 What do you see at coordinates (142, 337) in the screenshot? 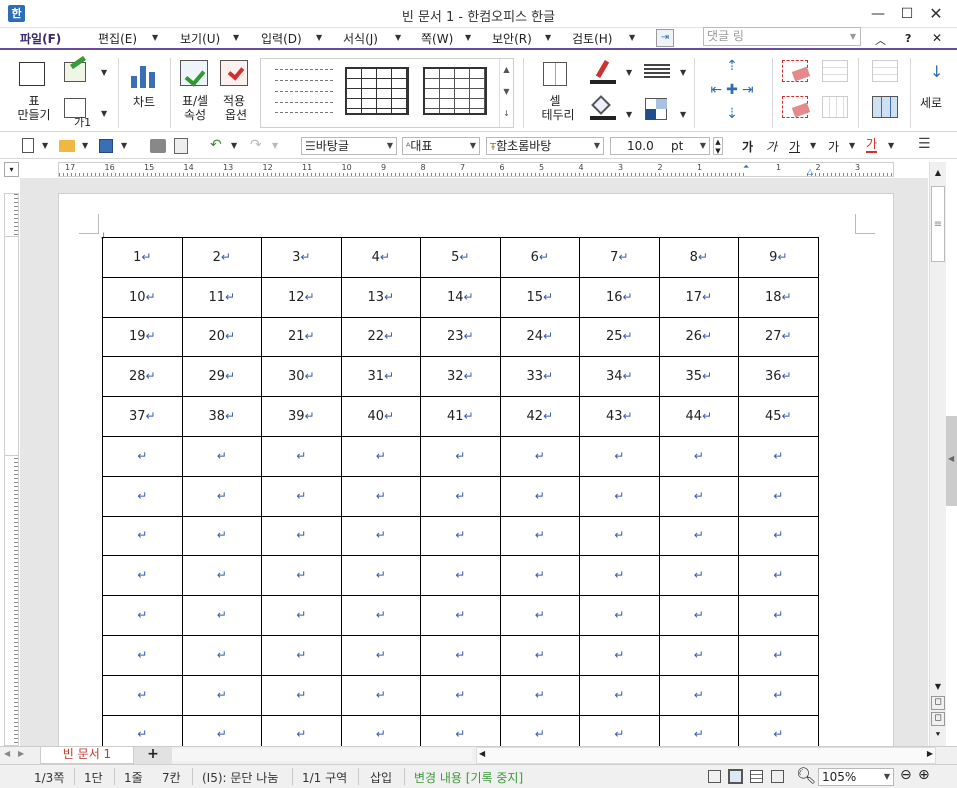
I see `table-cell: 19↵` at bounding box center [142, 337].